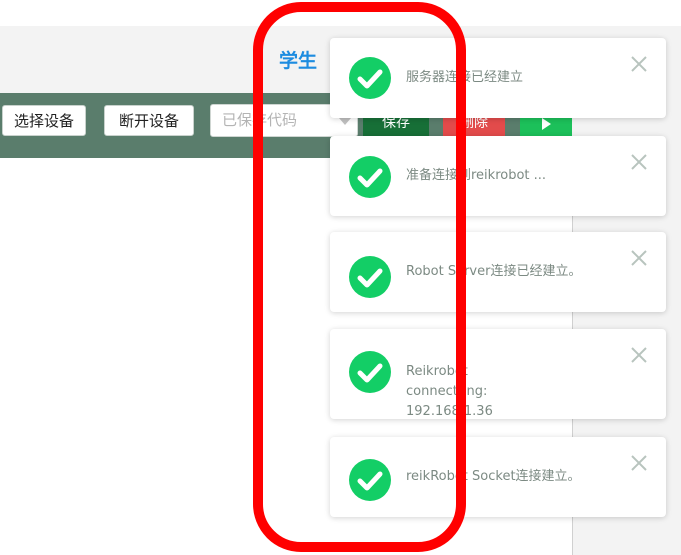 The height and width of the screenshot is (555, 681). What do you see at coordinates (449, 391) in the screenshot?
I see `notification-message: Reikrobot connectting: 192.168.1.36` at bounding box center [449, 391].